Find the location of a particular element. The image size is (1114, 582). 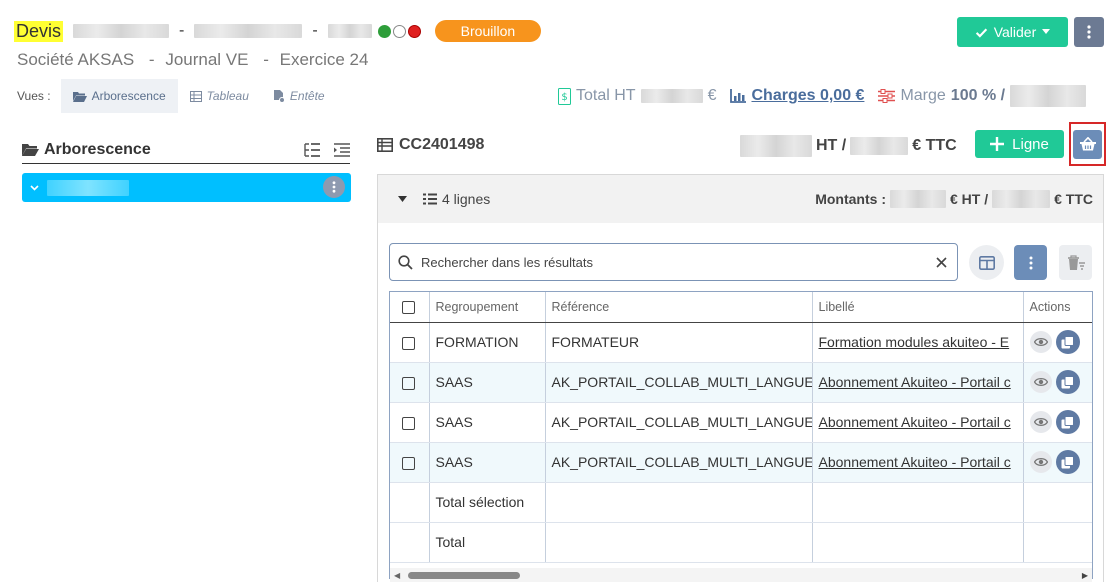

charges-link: Charges 0,00 € is located at coordinates (797, 96).